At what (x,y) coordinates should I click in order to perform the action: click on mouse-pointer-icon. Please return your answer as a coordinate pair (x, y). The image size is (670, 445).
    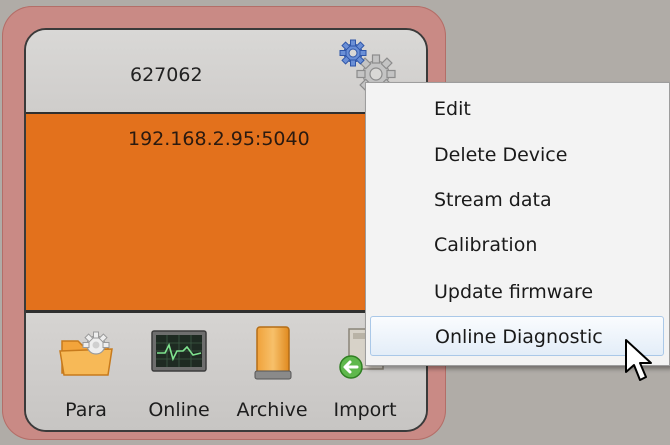
    Looking at the image, I should click on (638, 360).